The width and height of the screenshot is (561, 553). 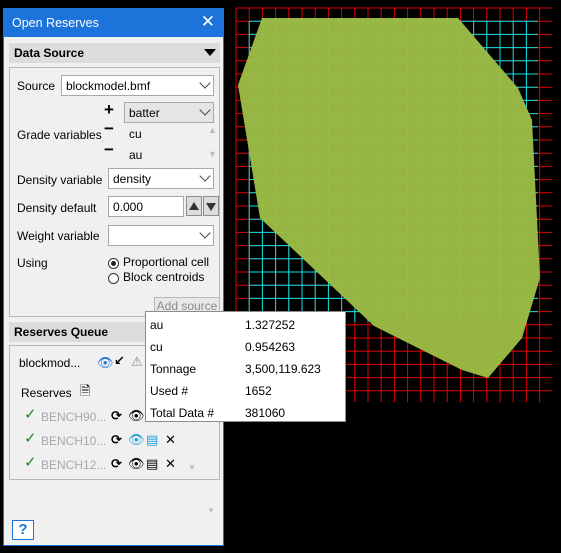 What do you see at coordinates (60, 180) in the screenshot?
I see `density-variable-label: Density variable` at bounding box center [60, 180].